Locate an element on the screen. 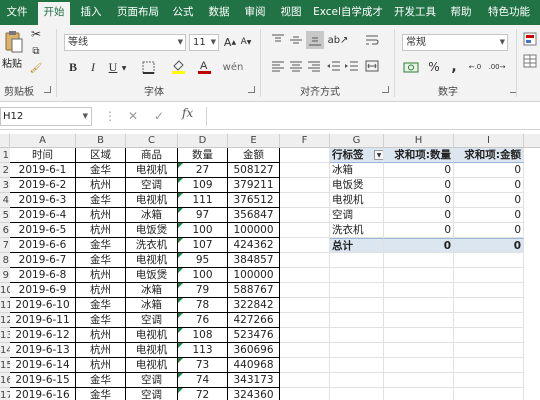 Image resolution: width=540 pixels, height=400 pixels. decrease-decimal-icon: .00→ is located at coordinates (497, 67).